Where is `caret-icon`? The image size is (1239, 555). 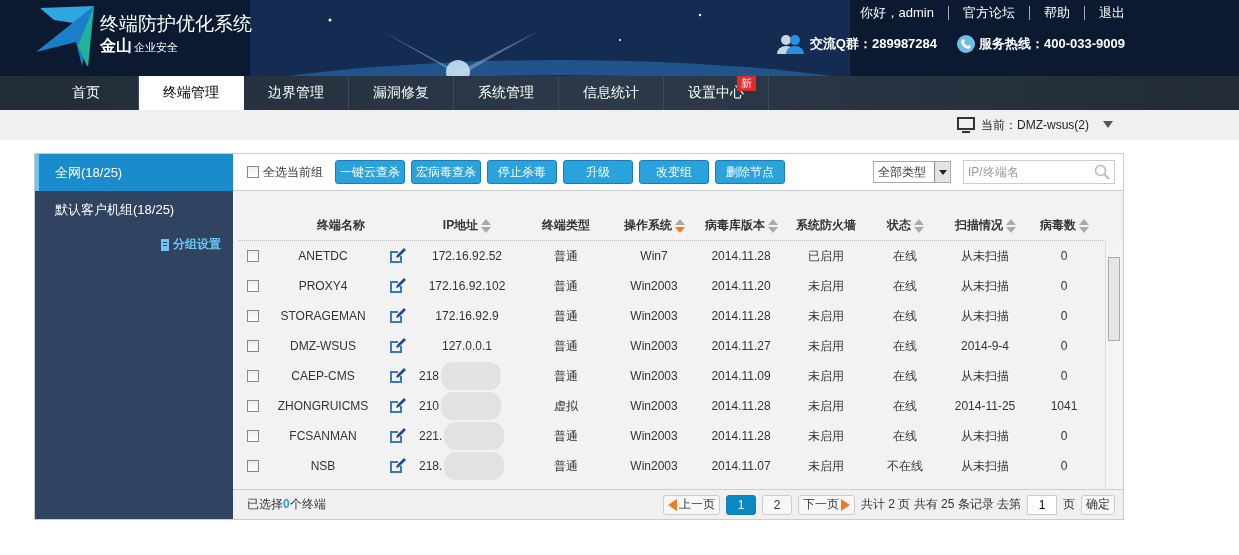
caret-icon is located at coordinates (942, 172).